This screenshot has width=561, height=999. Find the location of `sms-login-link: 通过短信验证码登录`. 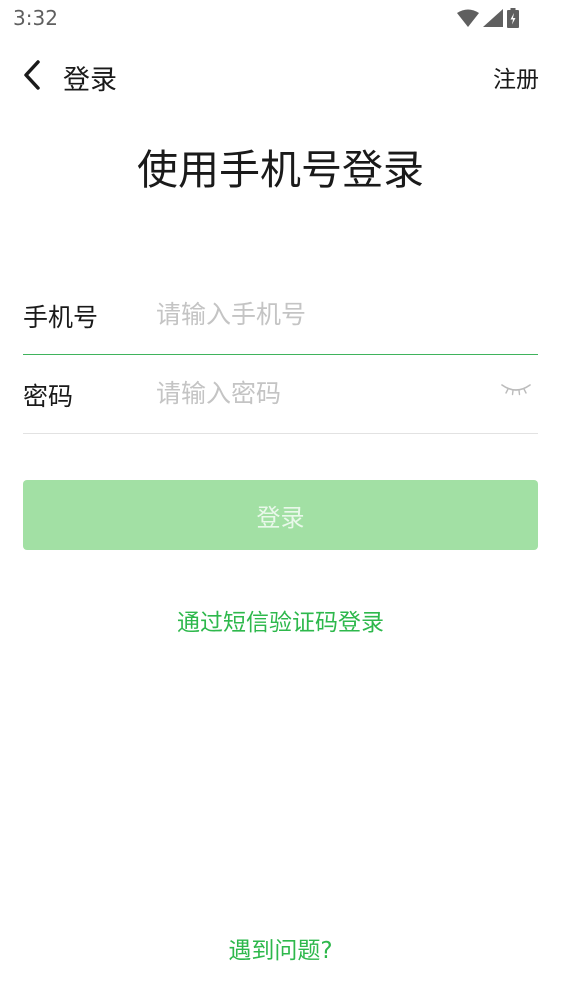

sms-login-link: 通过短信验证码登录 is located at coordinates (280, 620).